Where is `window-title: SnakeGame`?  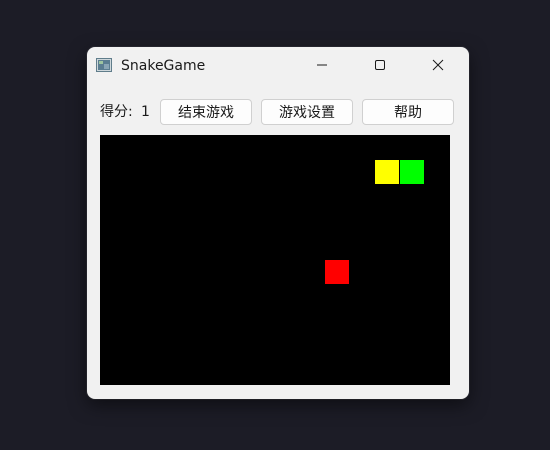 window-title: SnakeGame is located at coordinates (163, 66).